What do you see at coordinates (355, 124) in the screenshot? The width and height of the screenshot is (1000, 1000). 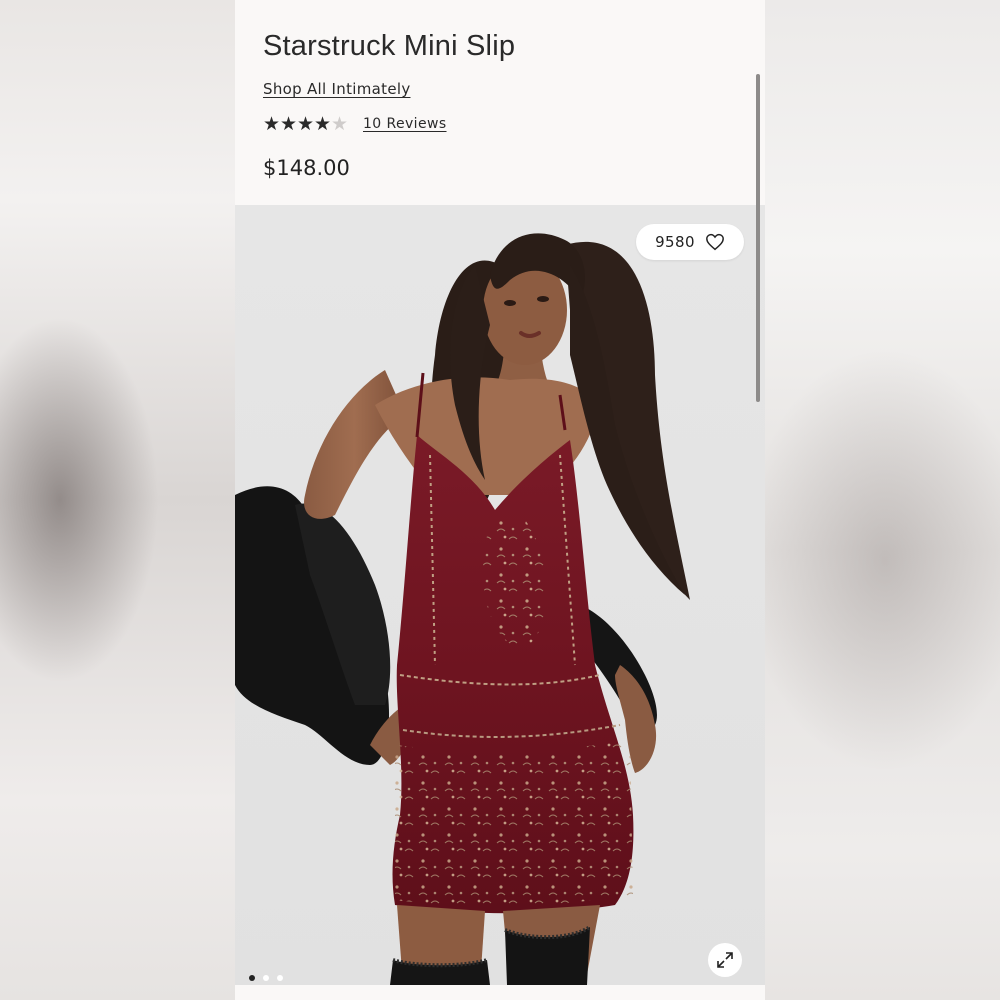 I see `rating-row: ★ ★ ★ ★ ★ 10 Reviews` at bounding box center [355, 124].